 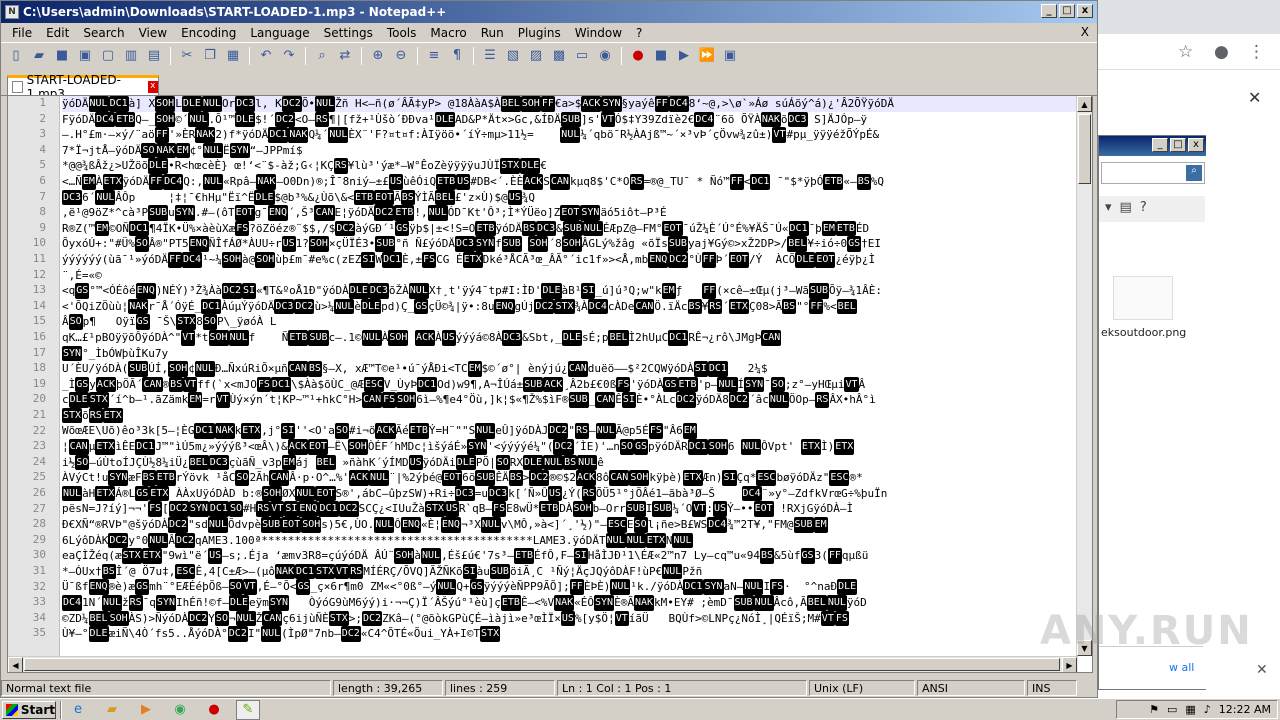 I want to click on replace-icon: ⇄, so click(x=345, y=56).